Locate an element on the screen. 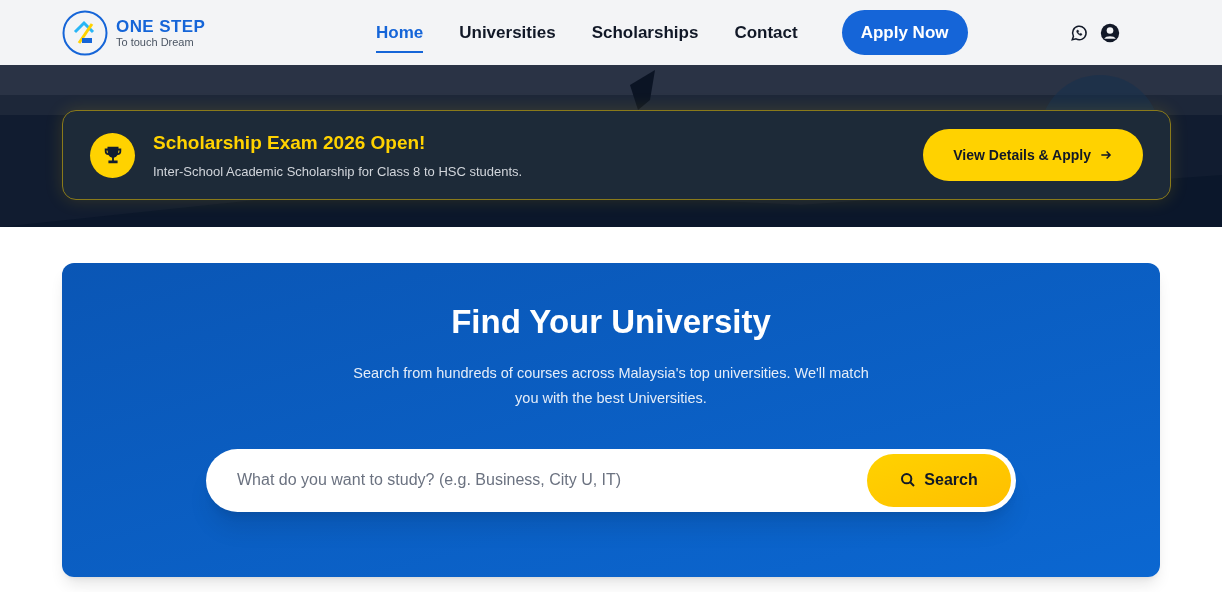 The image size is (1222, 592). finder-subtitle: Search from hundreds of courses across Malaysia's top universities. We'll match you with the best Universities. is located at coordinates (611, 385).